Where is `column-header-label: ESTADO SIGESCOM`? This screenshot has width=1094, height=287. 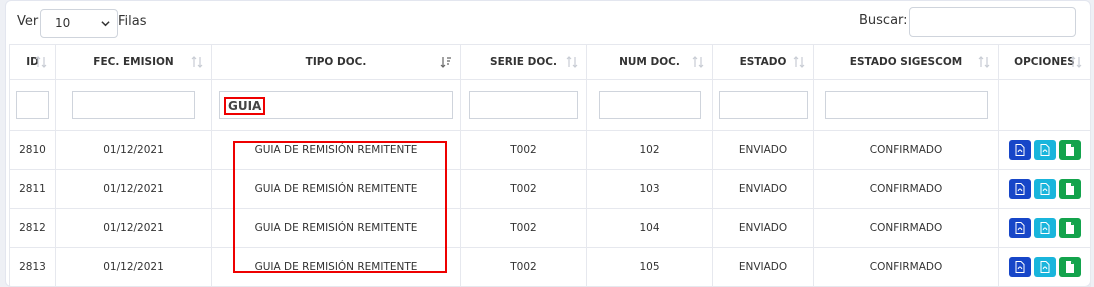 column-header-label: ESTADO SIGESCOM is located at coordinates (906, 62).